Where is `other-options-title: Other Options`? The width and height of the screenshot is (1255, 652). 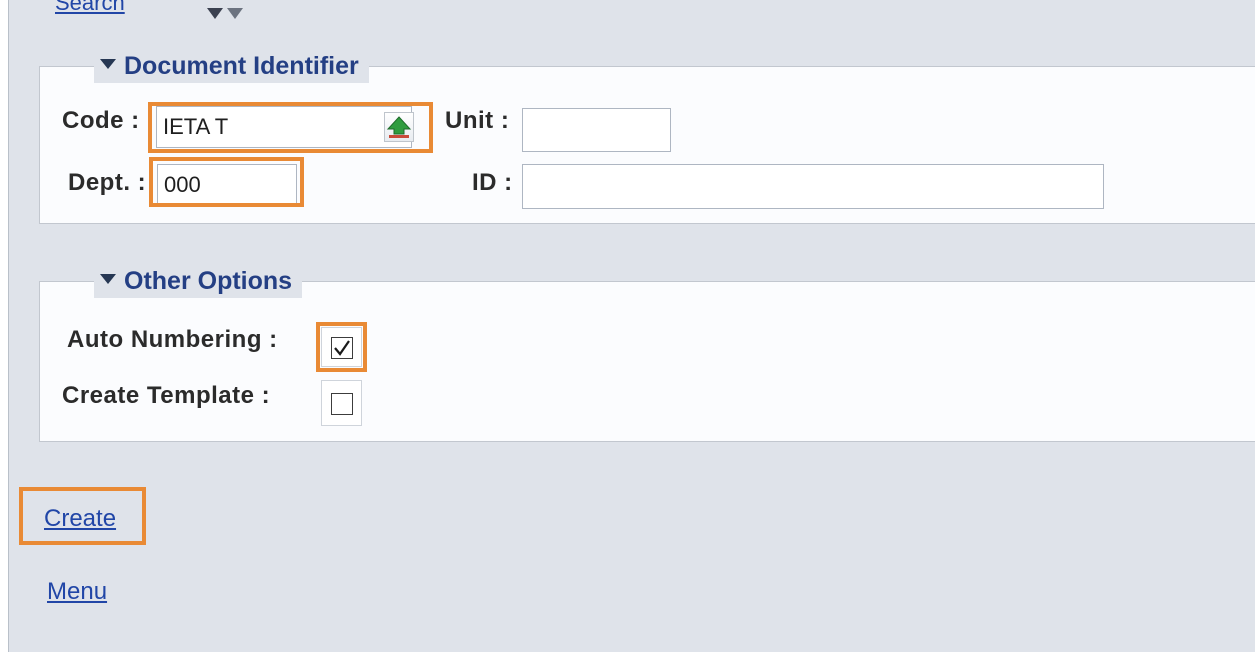 other-options-title: Other Options is located at coordinates (208, 281).